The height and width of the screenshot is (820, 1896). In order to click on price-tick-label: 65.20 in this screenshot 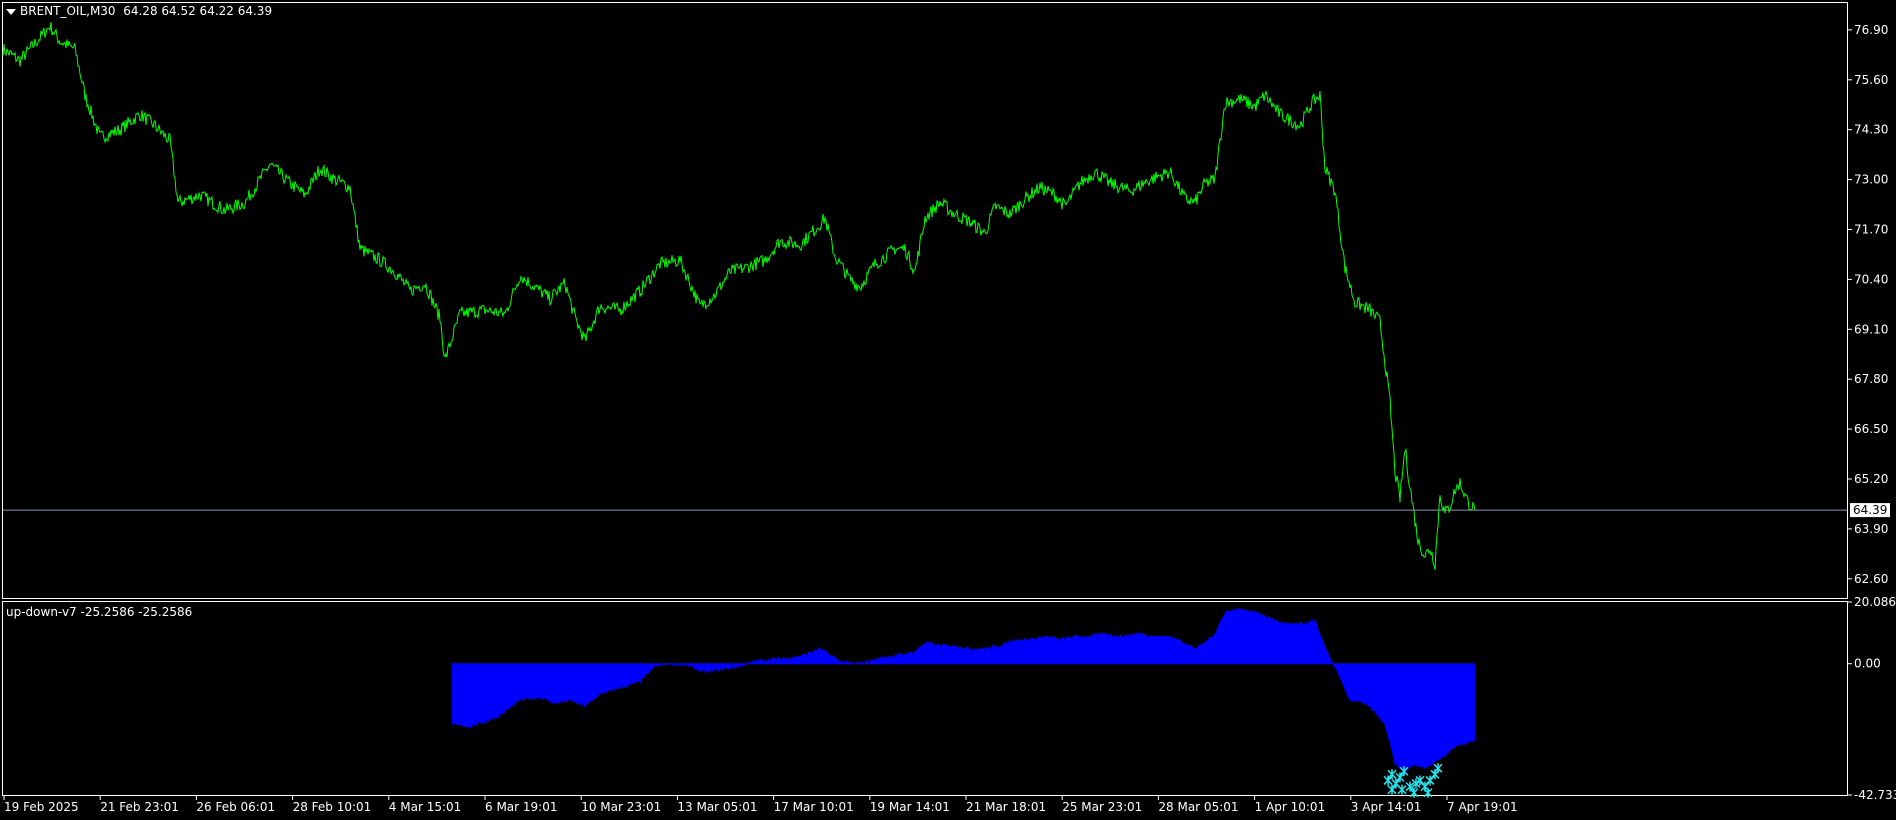, I will do `click(1871, 479)`.